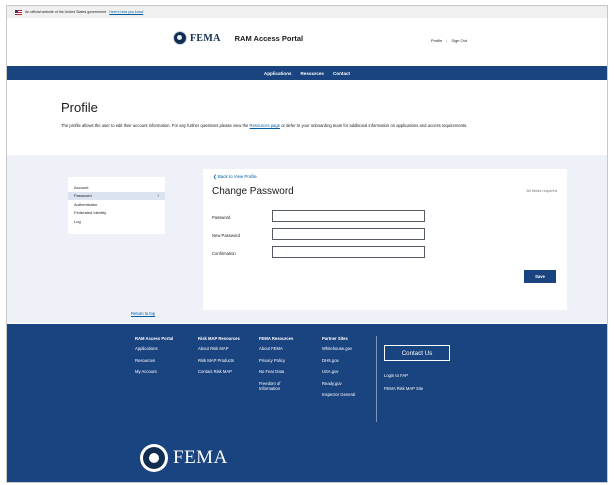 This screenshot has height=485, width=614. I want to click on fema-logo-text: FEMA, so click(205, 38).